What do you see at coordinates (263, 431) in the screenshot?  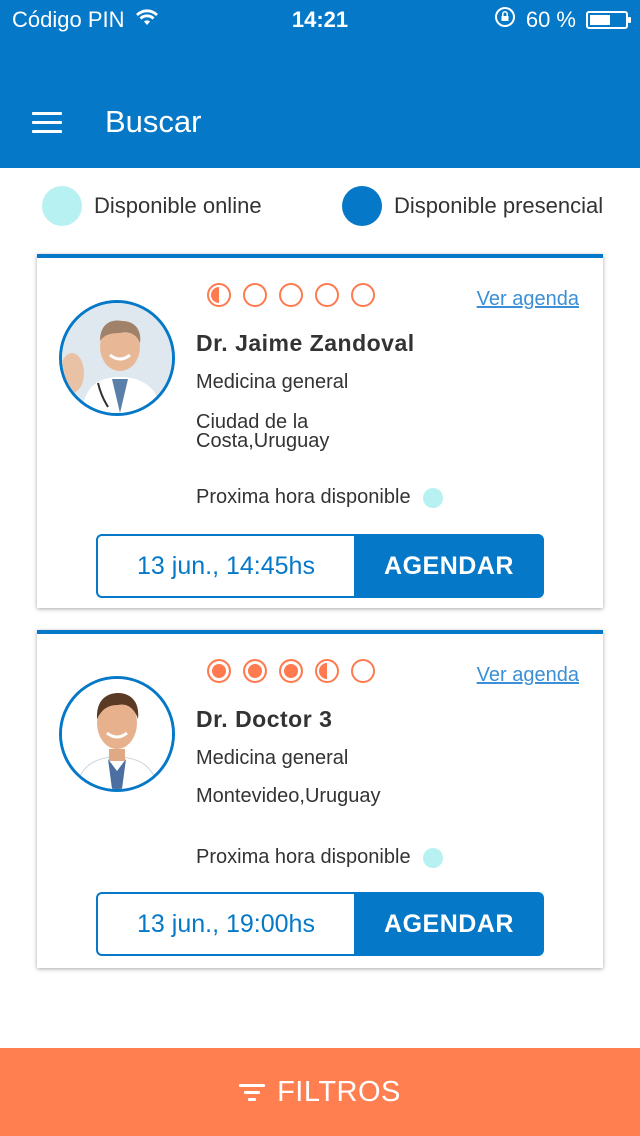 I see `doctor-location: Ciudad de la Costa,Uruguay` at bounding box center [263, 431].